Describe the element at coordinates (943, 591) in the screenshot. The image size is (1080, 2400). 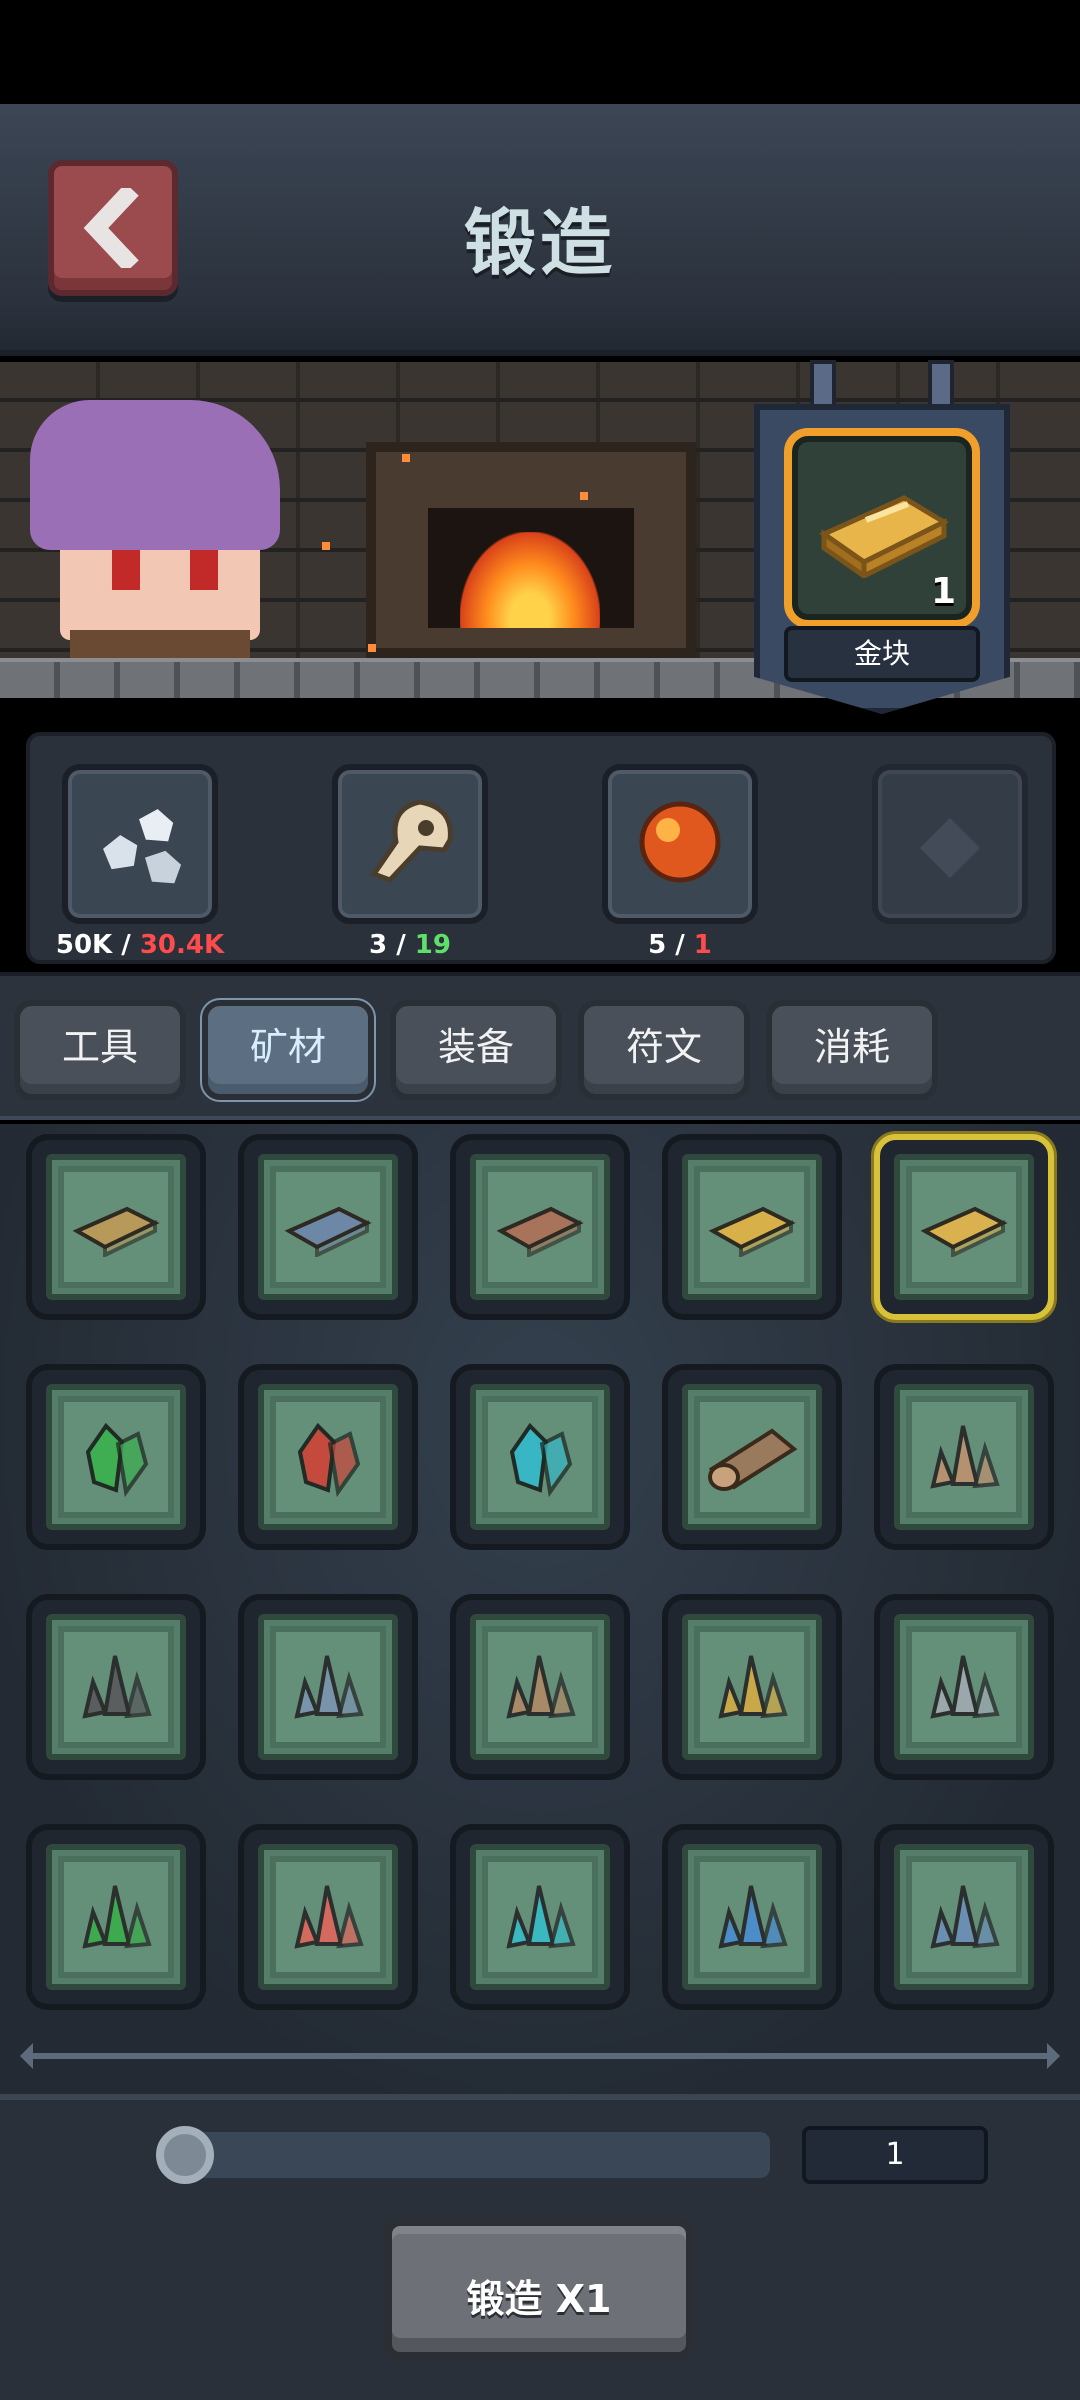
I see `target-count: 1` at that location.